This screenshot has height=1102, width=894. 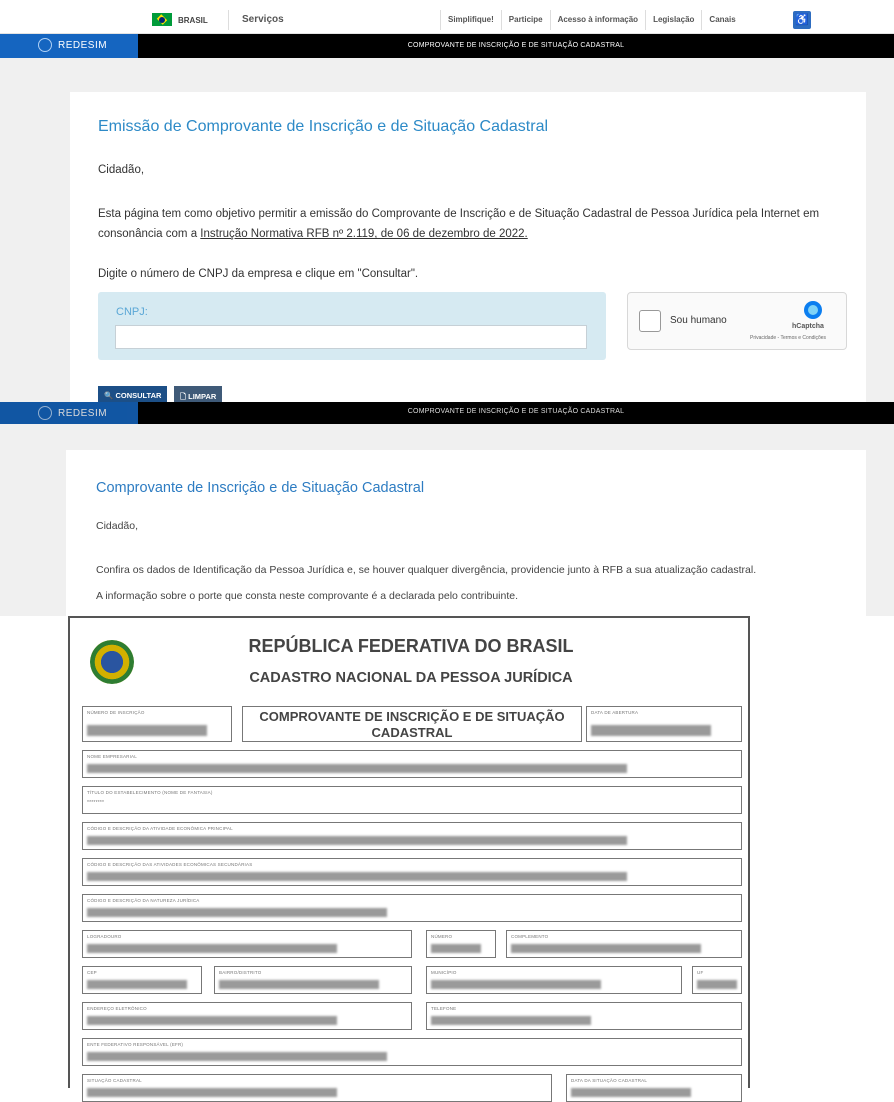 I want to click on search-icon: 🔍, so click(x=109, y=395).